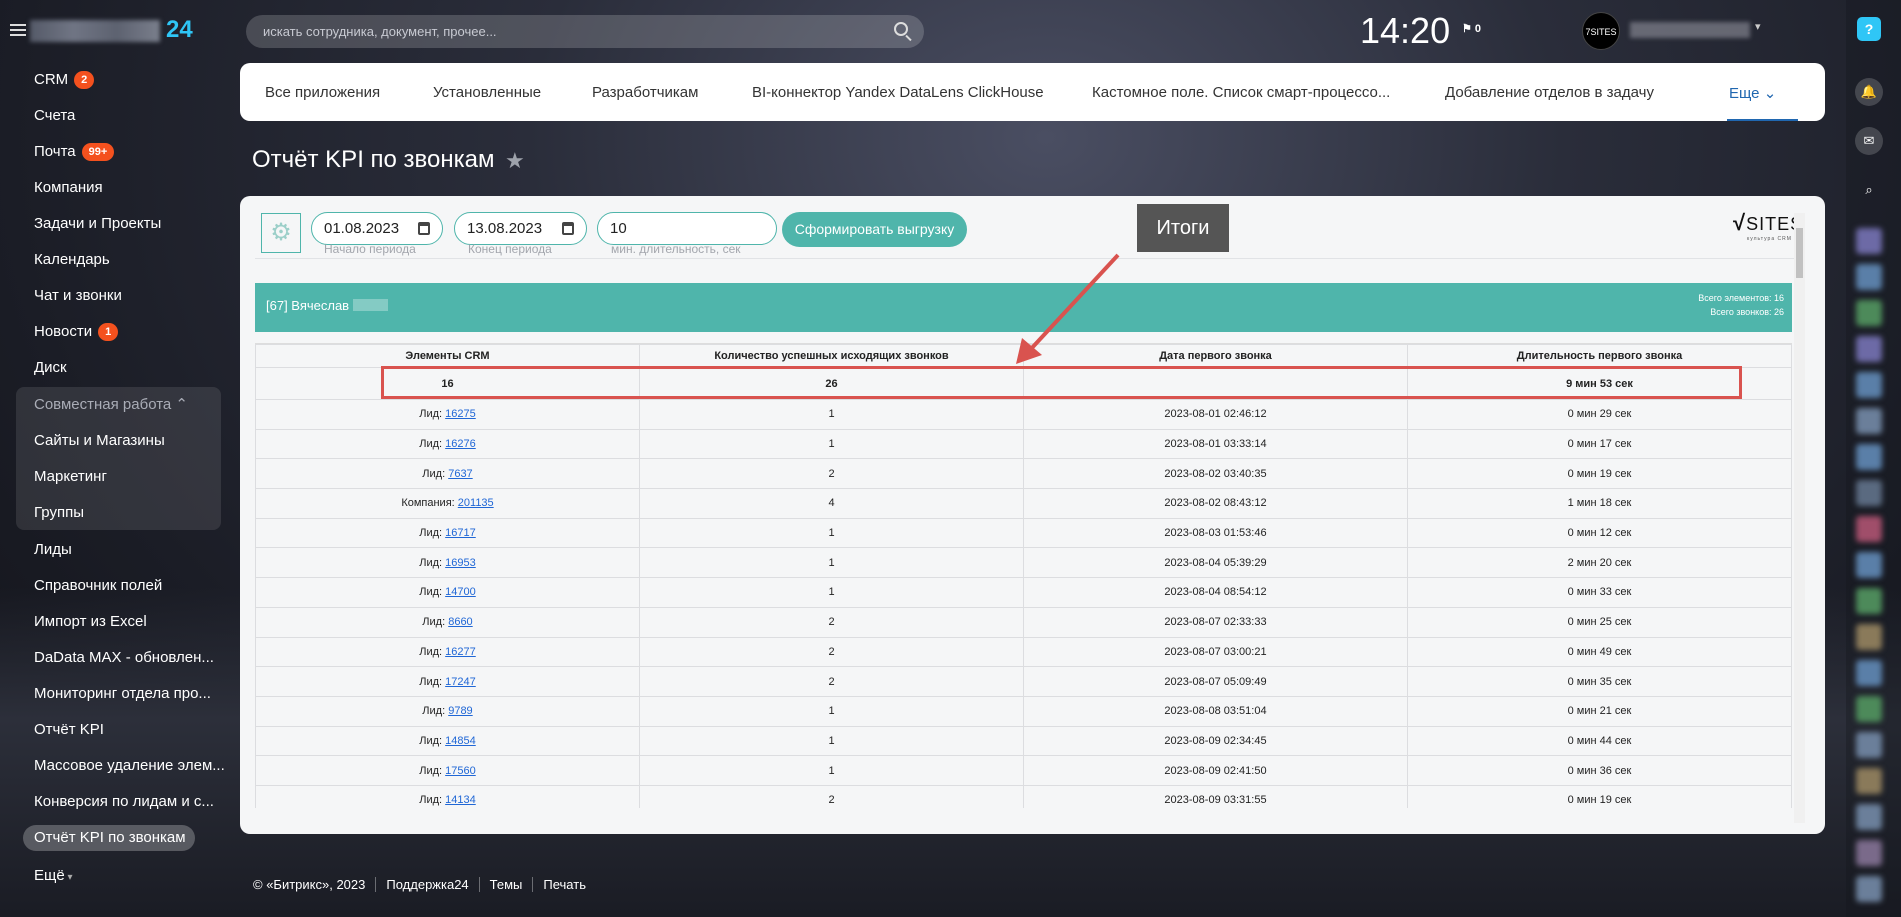  What do you see at coordinates (564, 884) in the screenshot?
I see `print-link: Печать` at bounding box center [564, 884].